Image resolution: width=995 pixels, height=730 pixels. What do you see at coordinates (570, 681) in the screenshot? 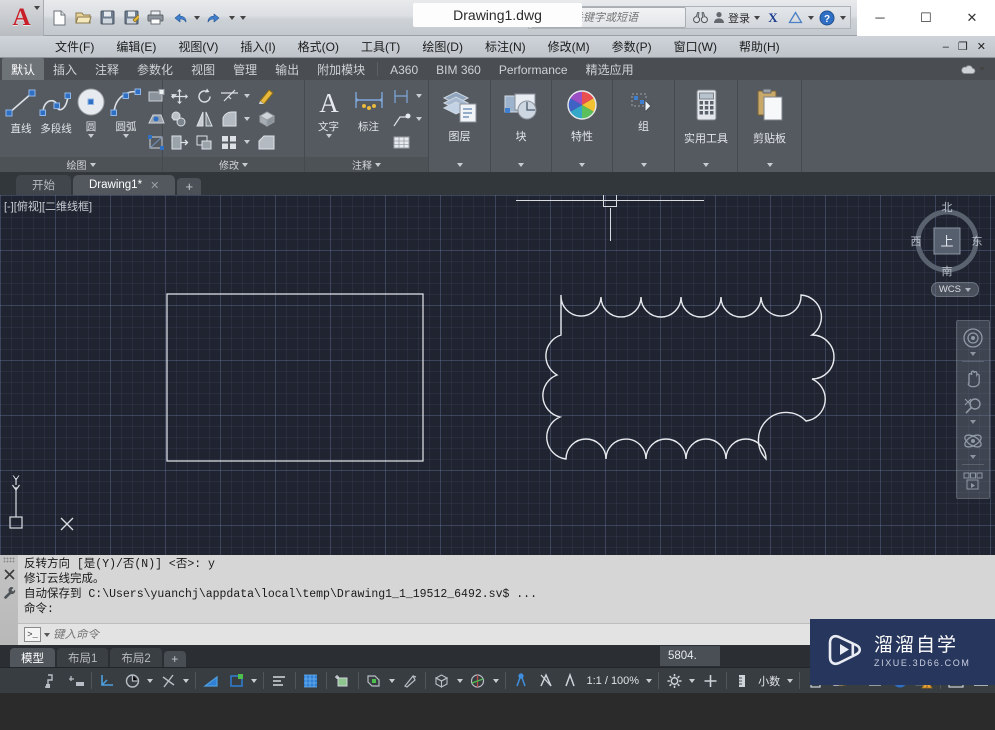
I see `annotation-monitor-button` at bounding box center [570, 681].